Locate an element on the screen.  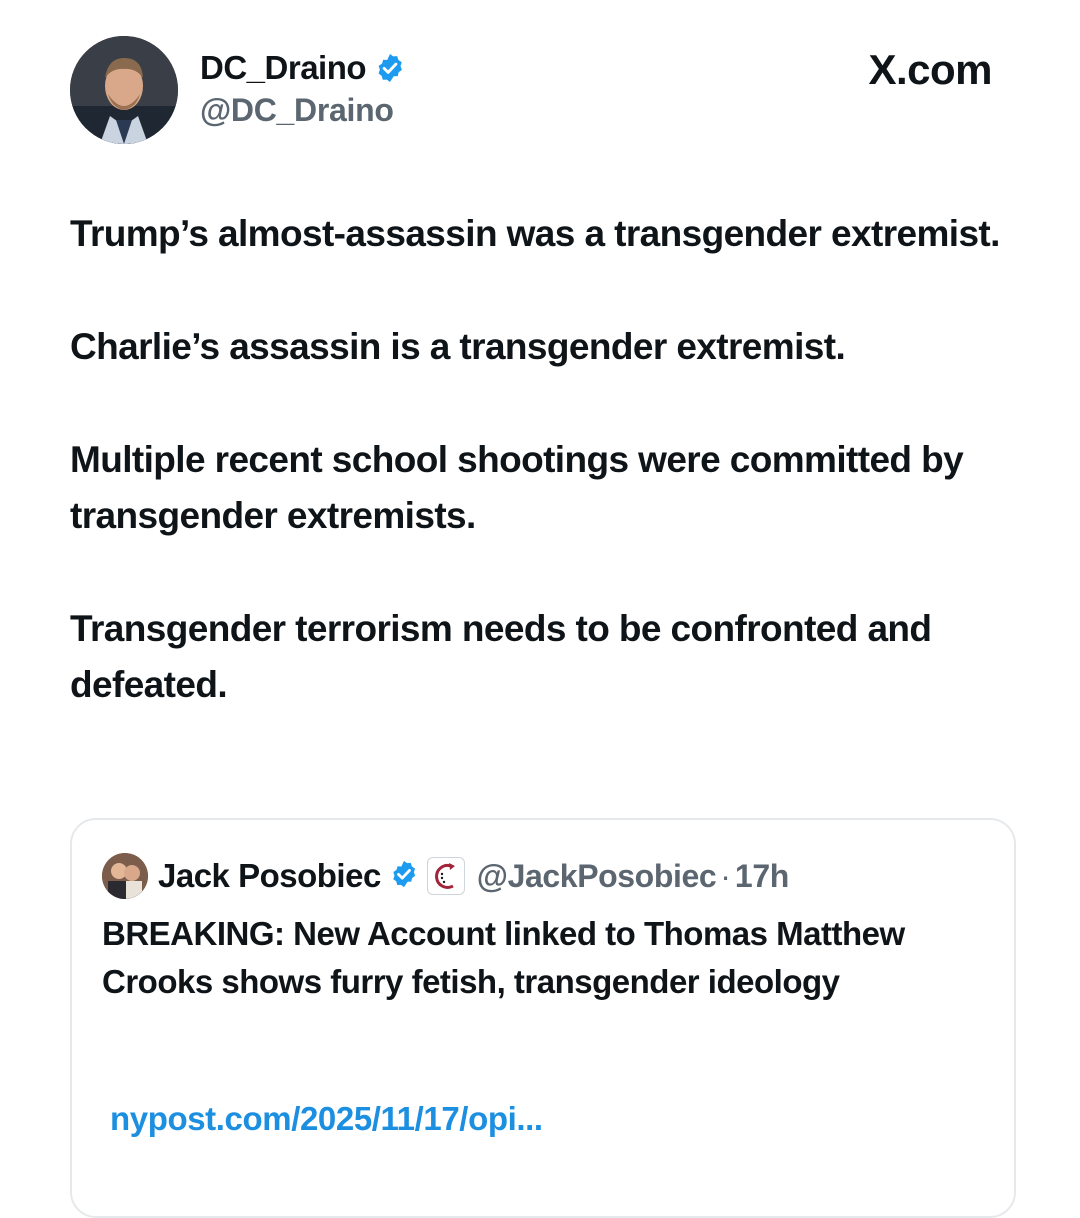
tweet-header: DC_Draino @DC_Draino X.com is located at coordinates (535, 91).